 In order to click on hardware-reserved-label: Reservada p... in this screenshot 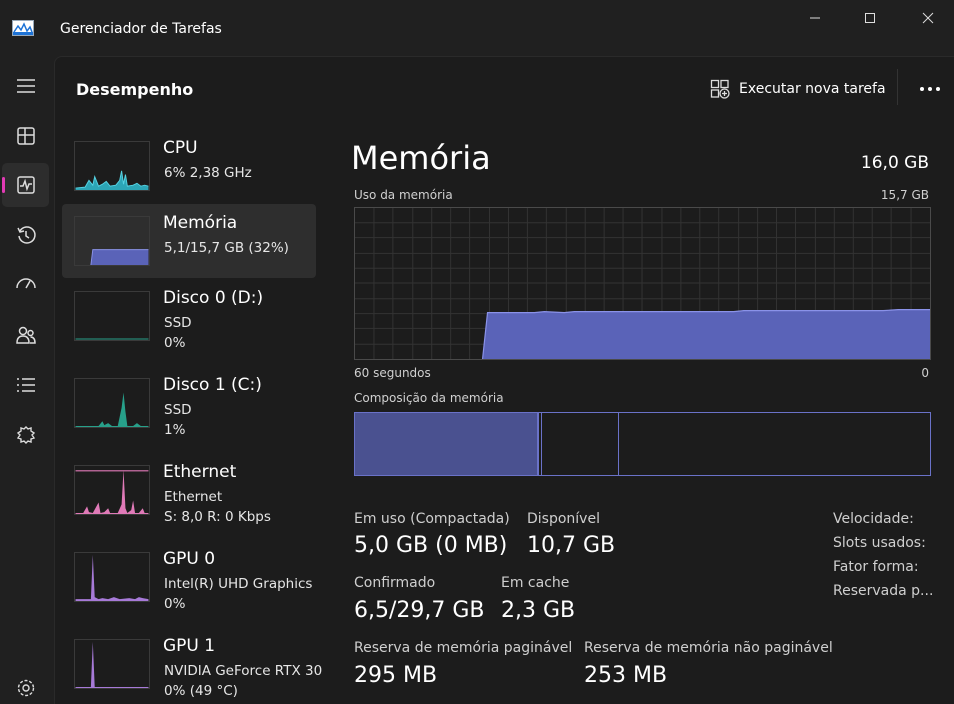, I will do `click(883, 591)`.